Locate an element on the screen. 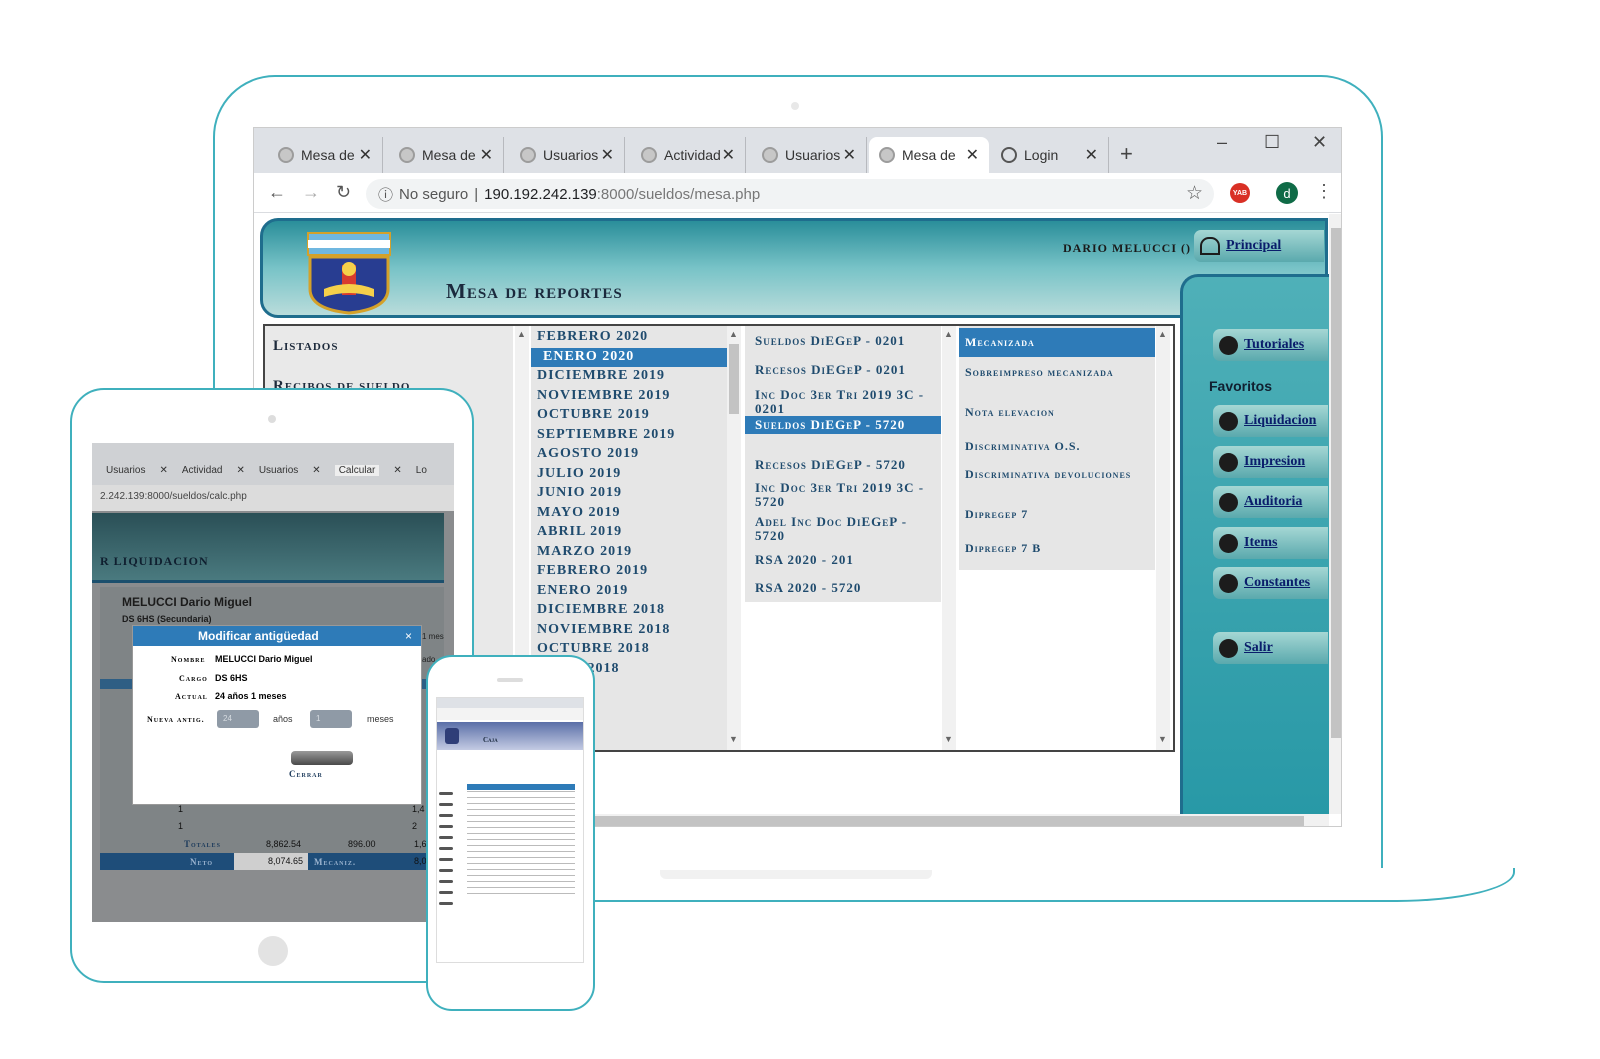  month-item: MARZO 2019 is located at coordinates (629, 552).